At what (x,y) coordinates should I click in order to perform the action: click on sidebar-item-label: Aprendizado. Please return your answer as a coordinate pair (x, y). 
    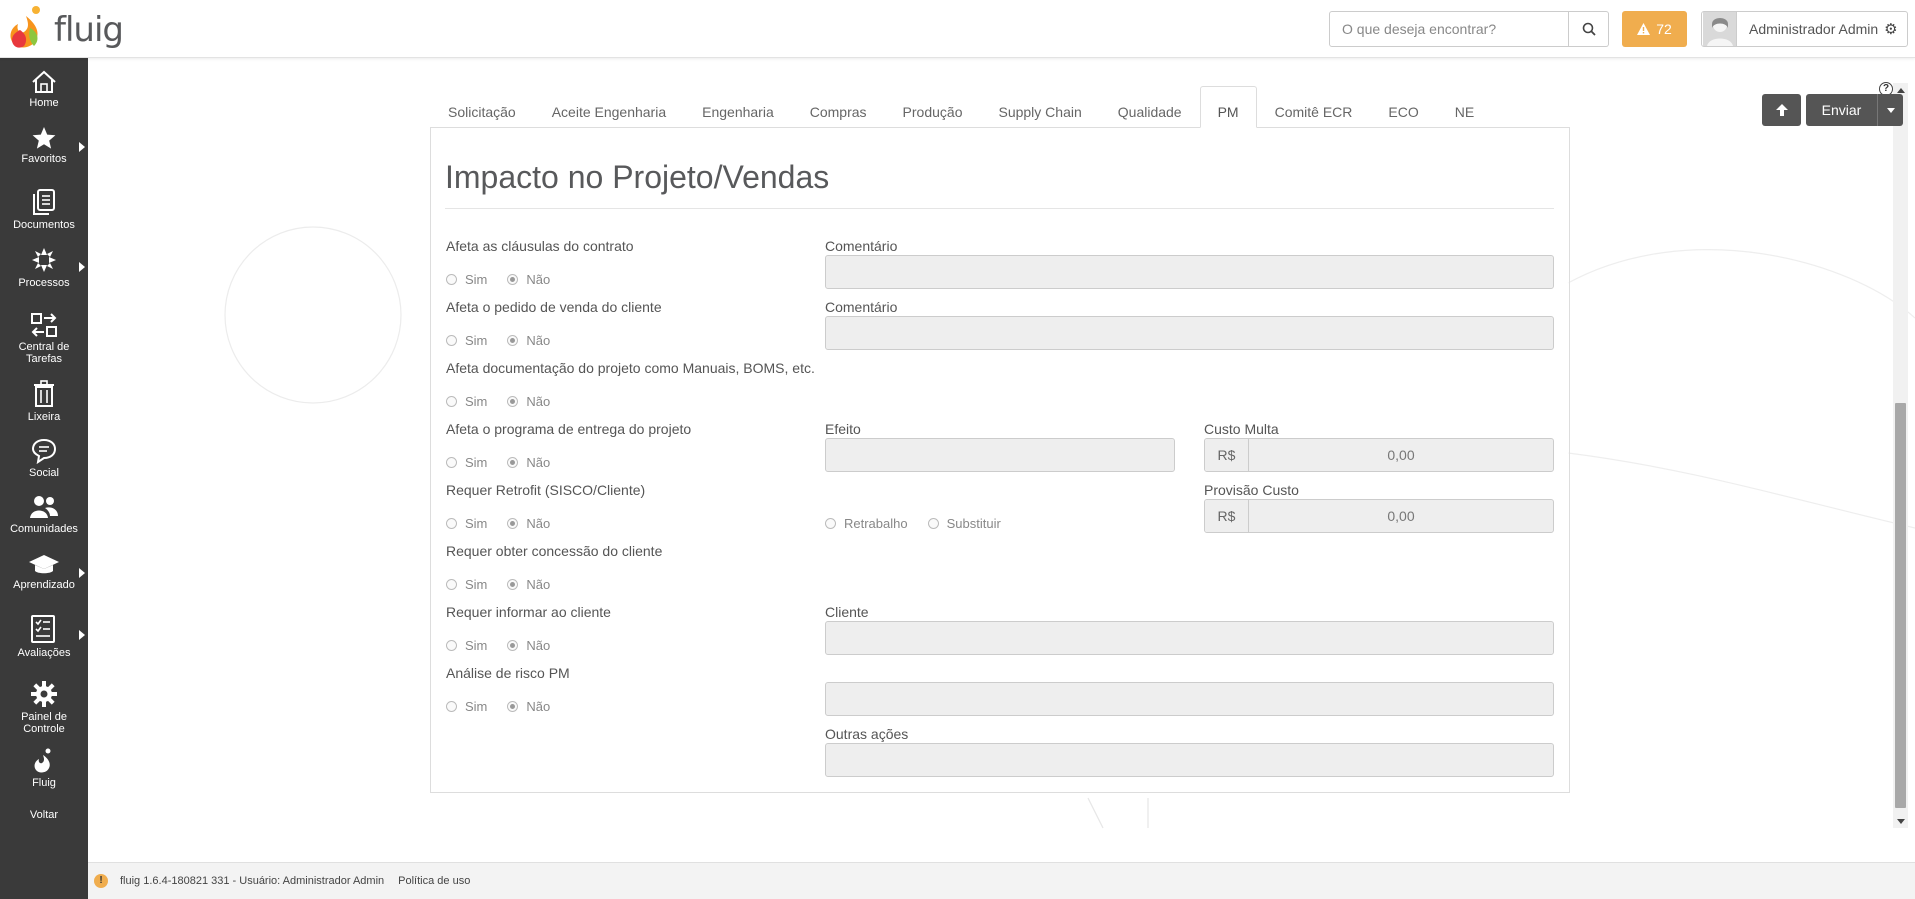
    Looking at the image, I should click on (44, 585).